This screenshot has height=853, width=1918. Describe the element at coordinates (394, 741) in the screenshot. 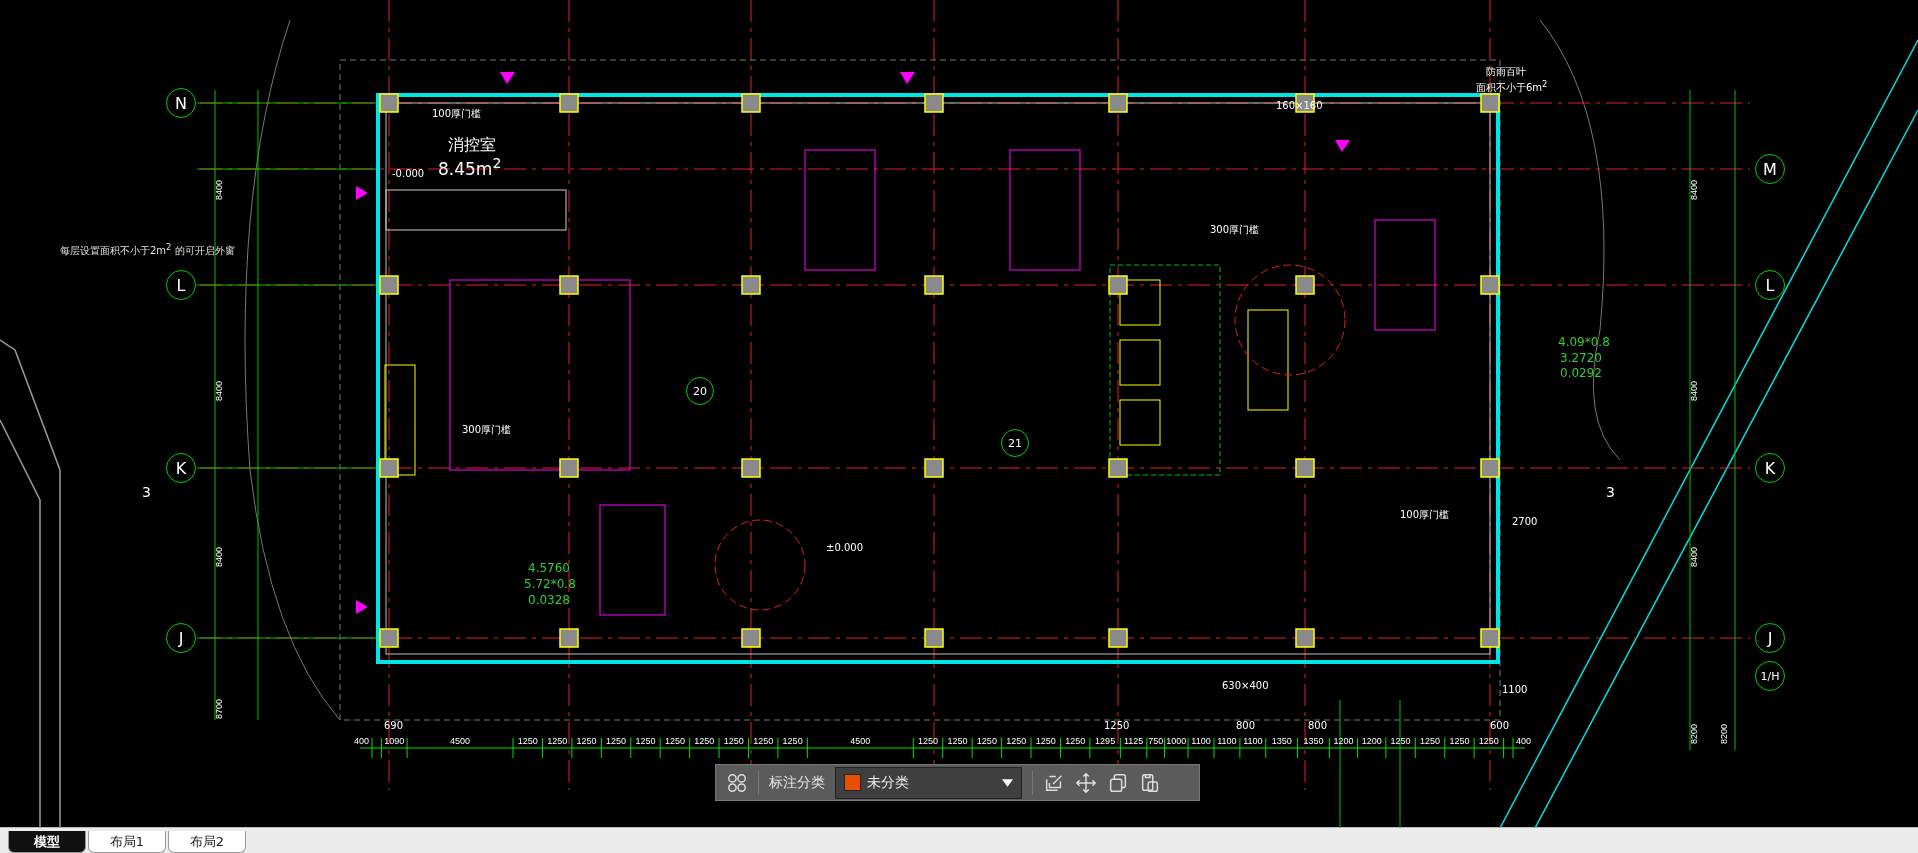

I see `dimension-label: 1090` at that location.